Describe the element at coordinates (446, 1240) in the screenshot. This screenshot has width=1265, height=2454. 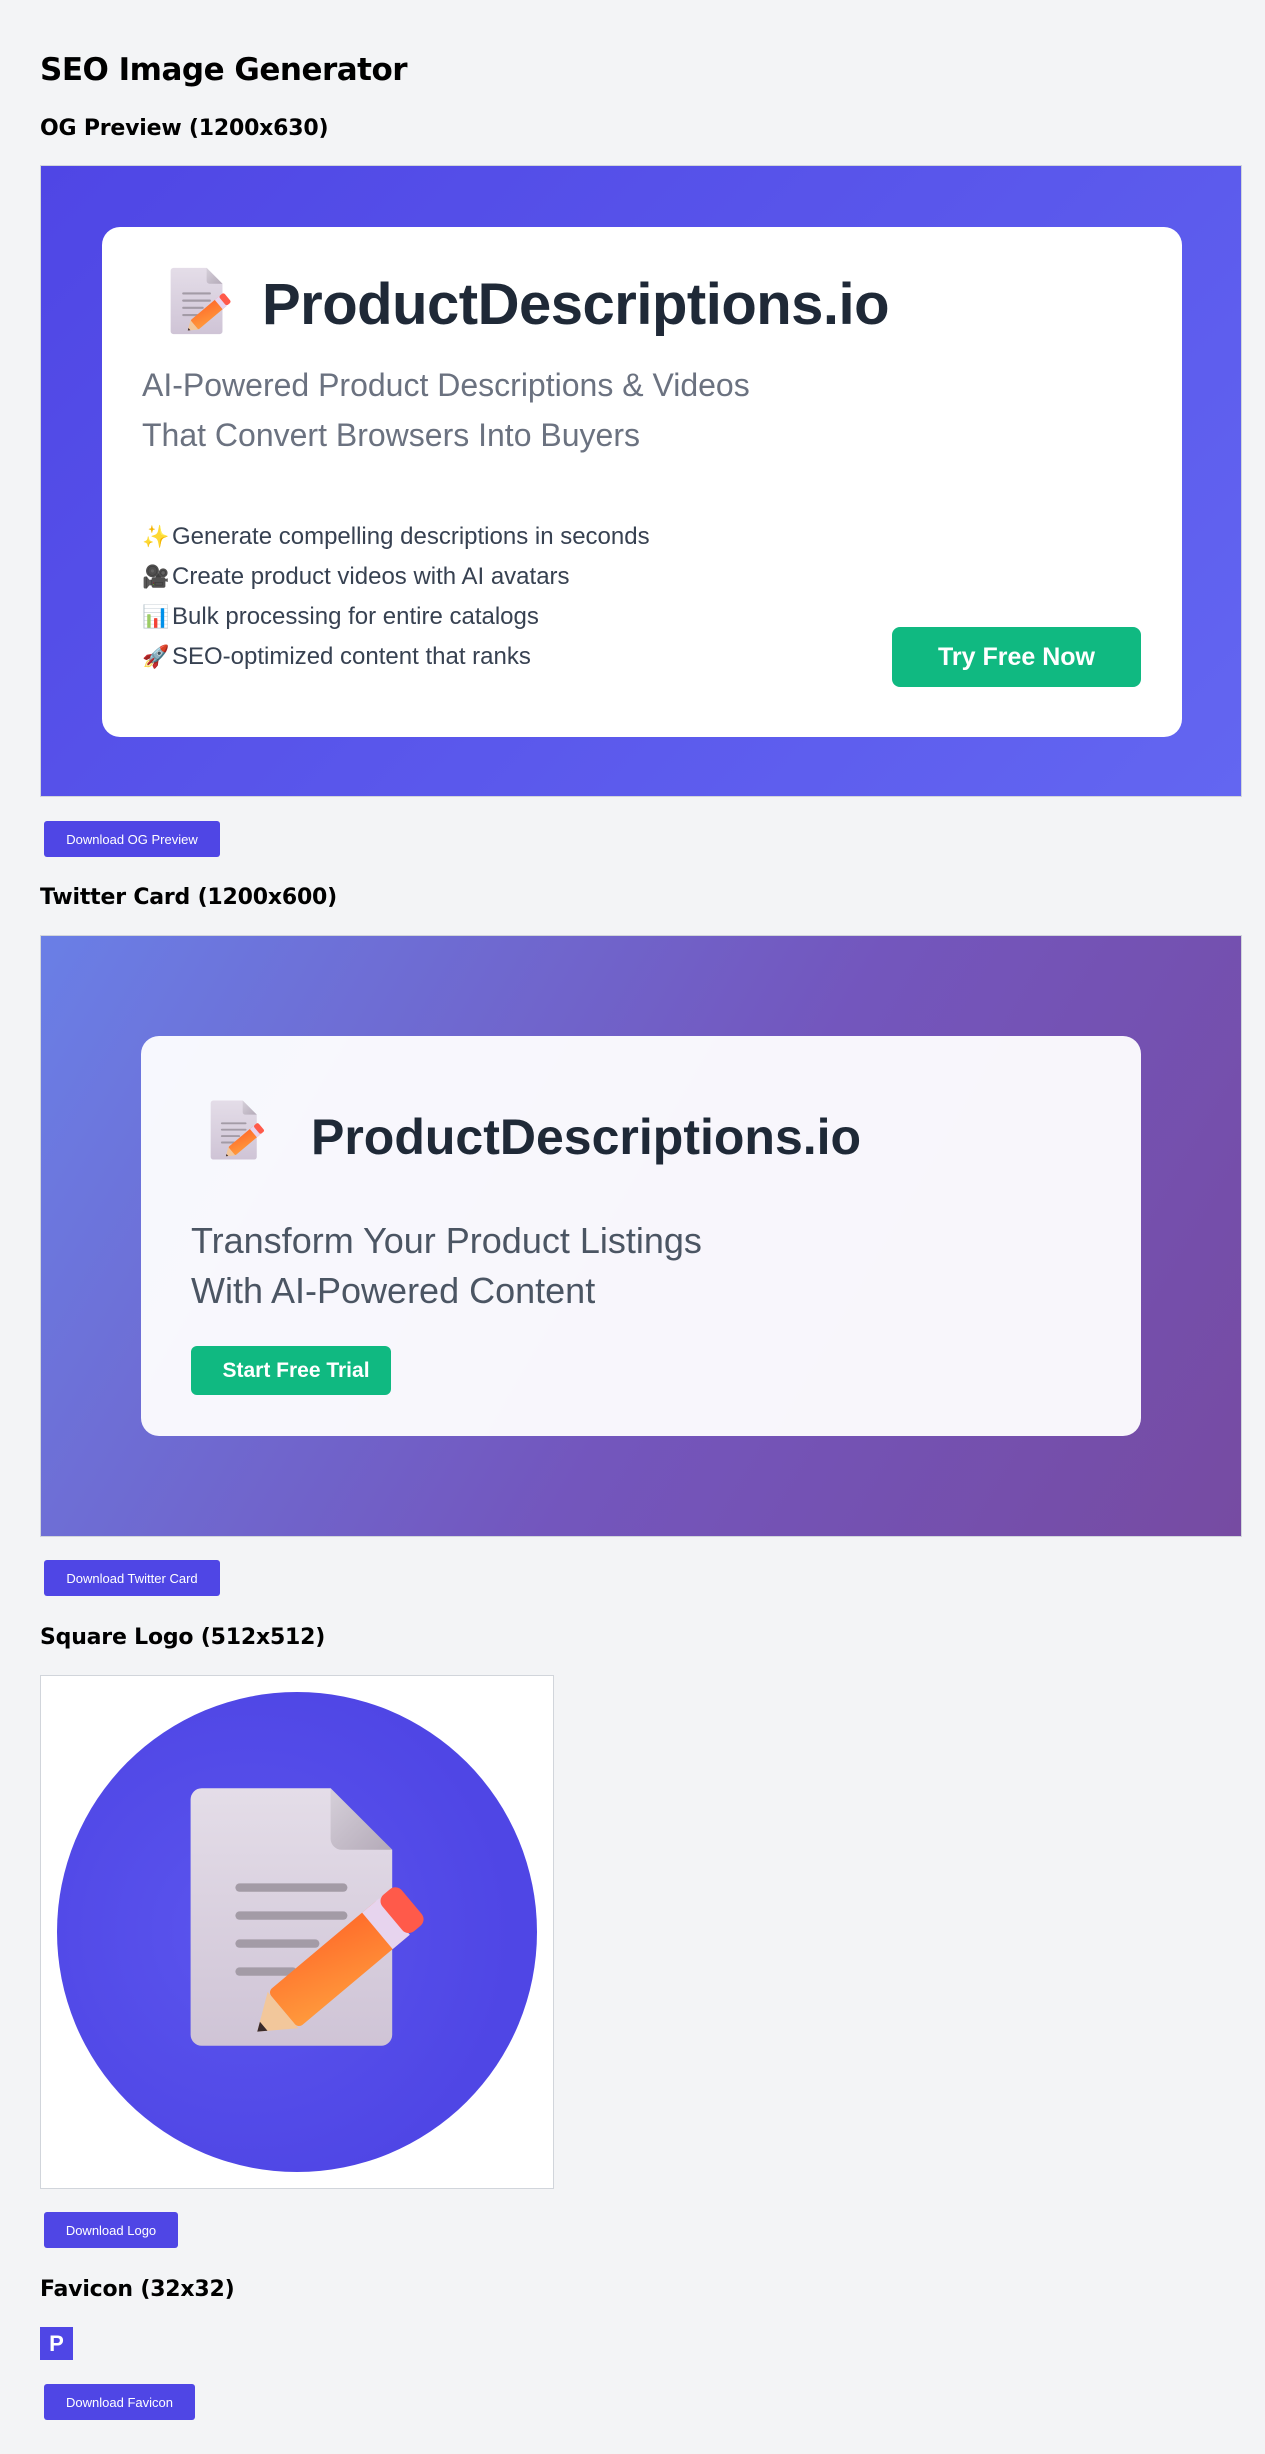
I see `twitter-tagline-line-1: Transform Your Product Listings` at that location.